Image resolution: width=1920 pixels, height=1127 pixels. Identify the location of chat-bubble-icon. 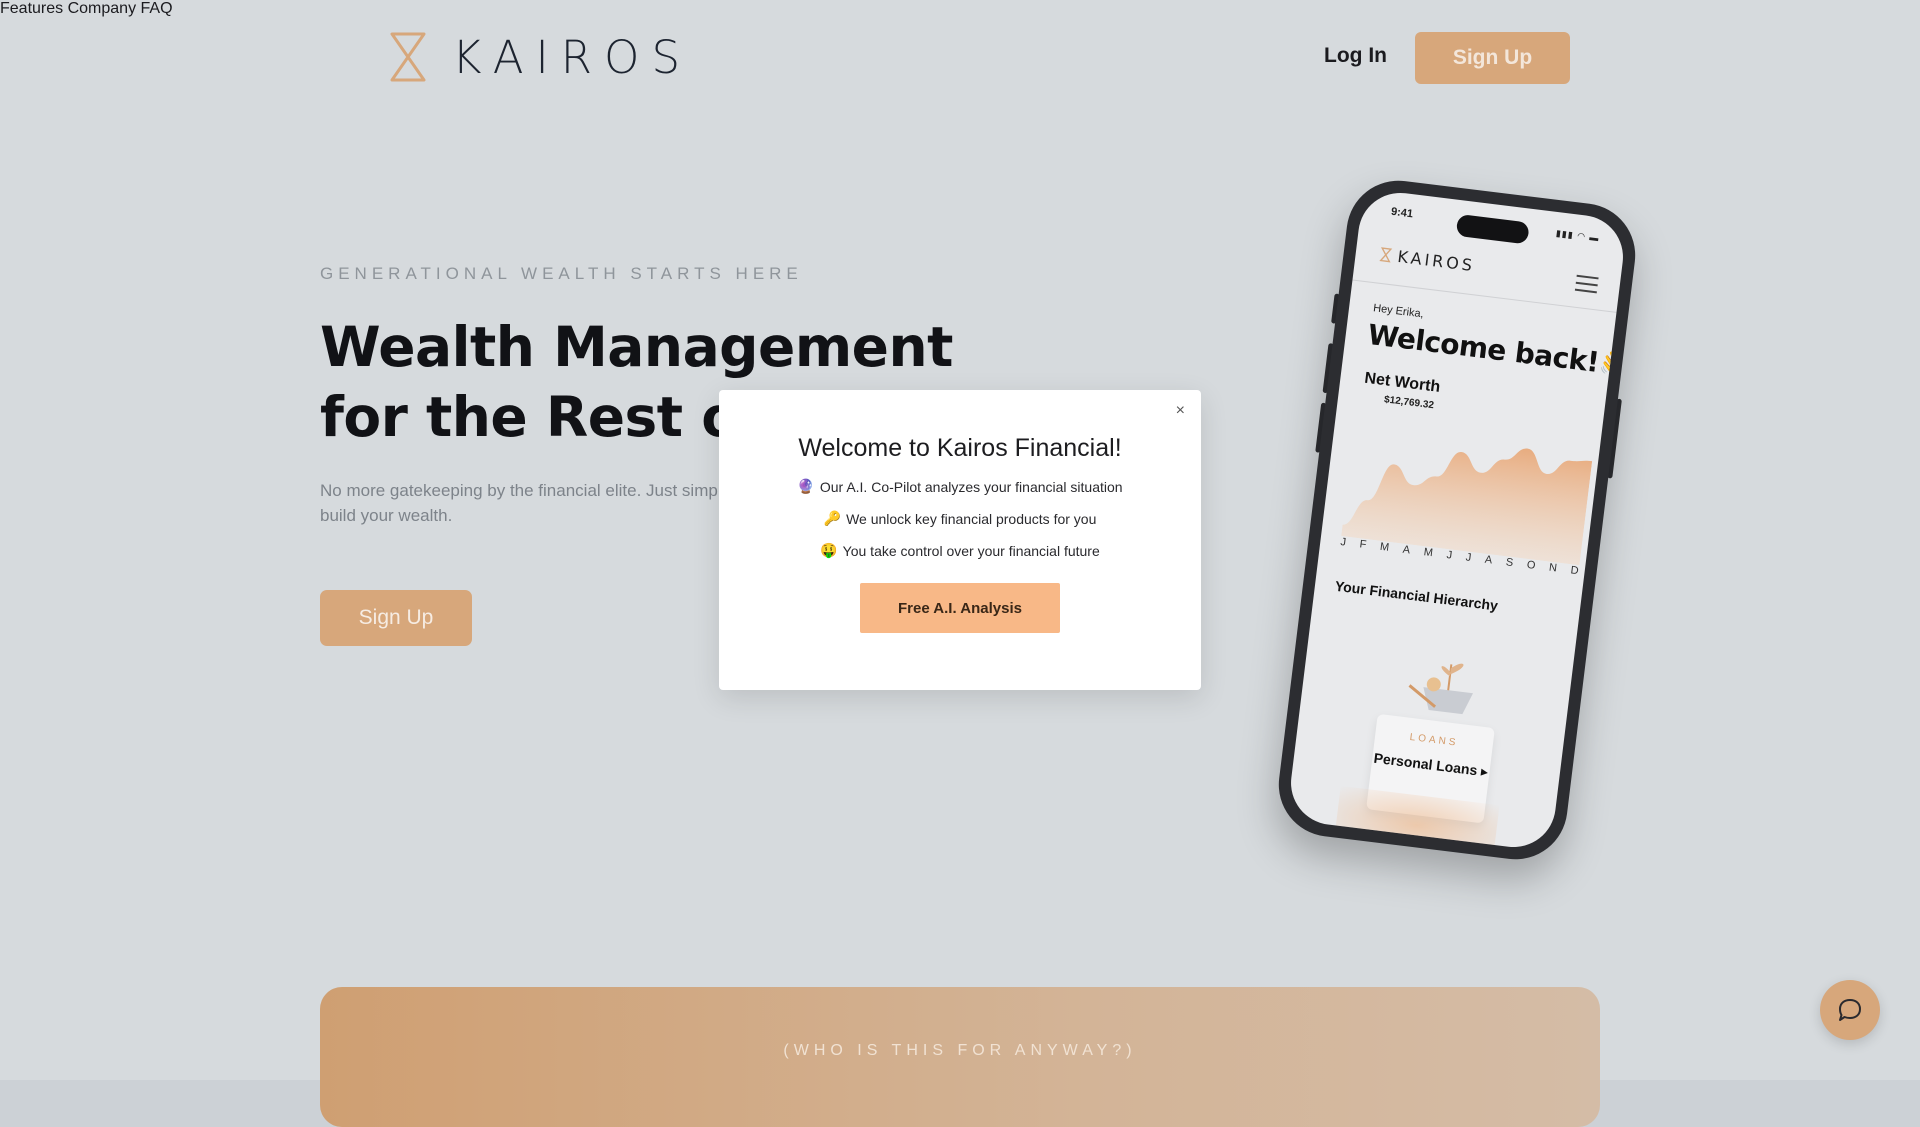
(1850, 1010).